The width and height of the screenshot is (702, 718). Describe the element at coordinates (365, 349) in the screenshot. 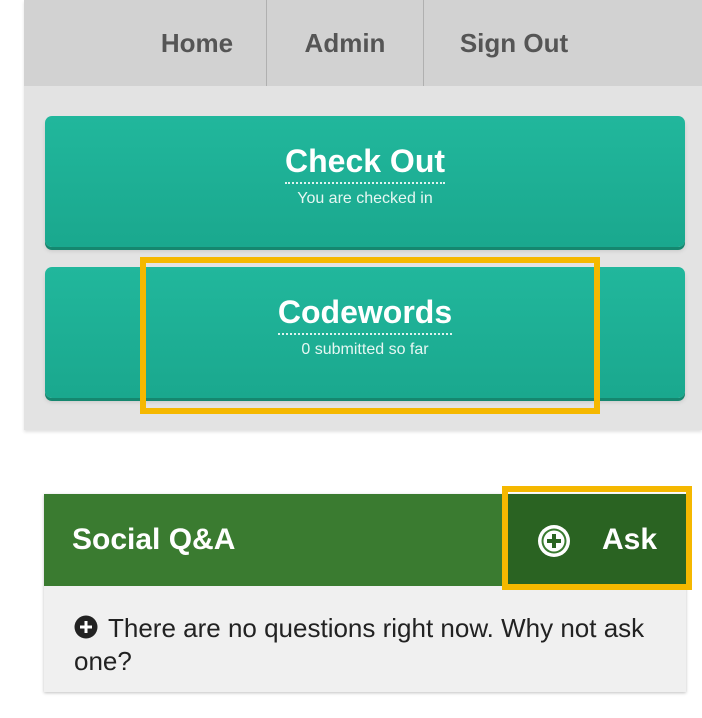

I see `codewords-count: 0 submitted so far` at that location.